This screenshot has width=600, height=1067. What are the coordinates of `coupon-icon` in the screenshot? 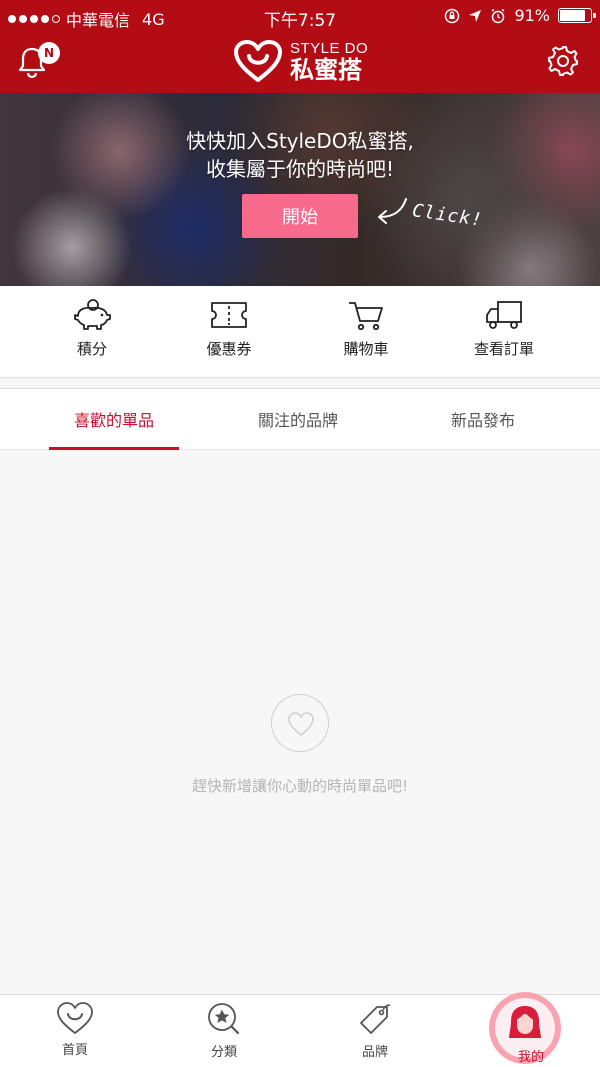 It's located at (229, 315).